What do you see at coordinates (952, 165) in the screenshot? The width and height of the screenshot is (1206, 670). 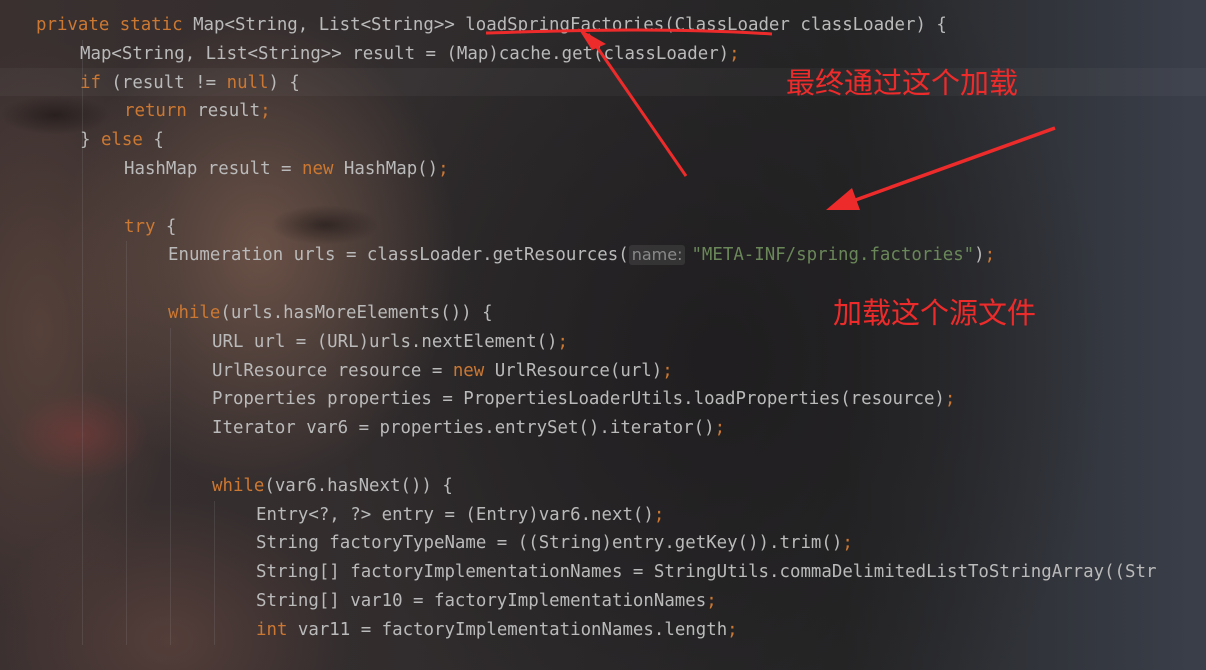 I see `arrow-pointing-left-line` at bounding box center [952, 165].